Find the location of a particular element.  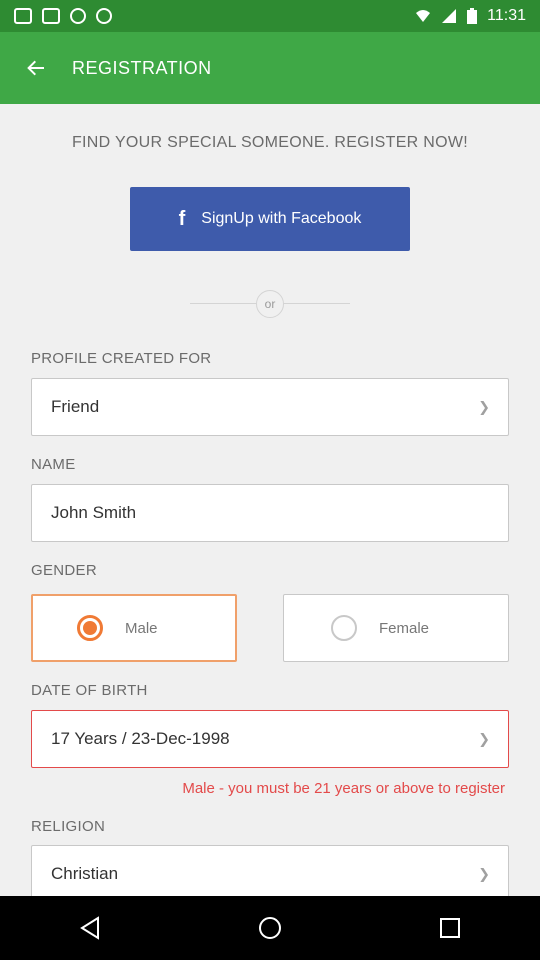

facebook-signup-button: f SignUp with Facebook is located at coordinates (270, 219).